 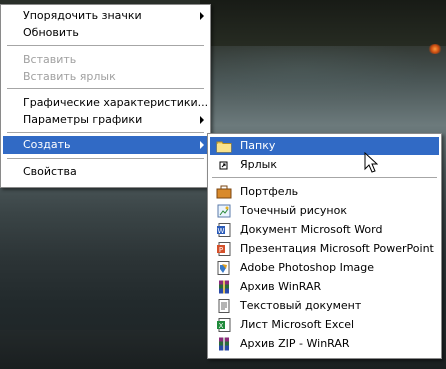 I want to click on submenu-item-label: Adobe Photoshop Image, so click(x=307, y=267).